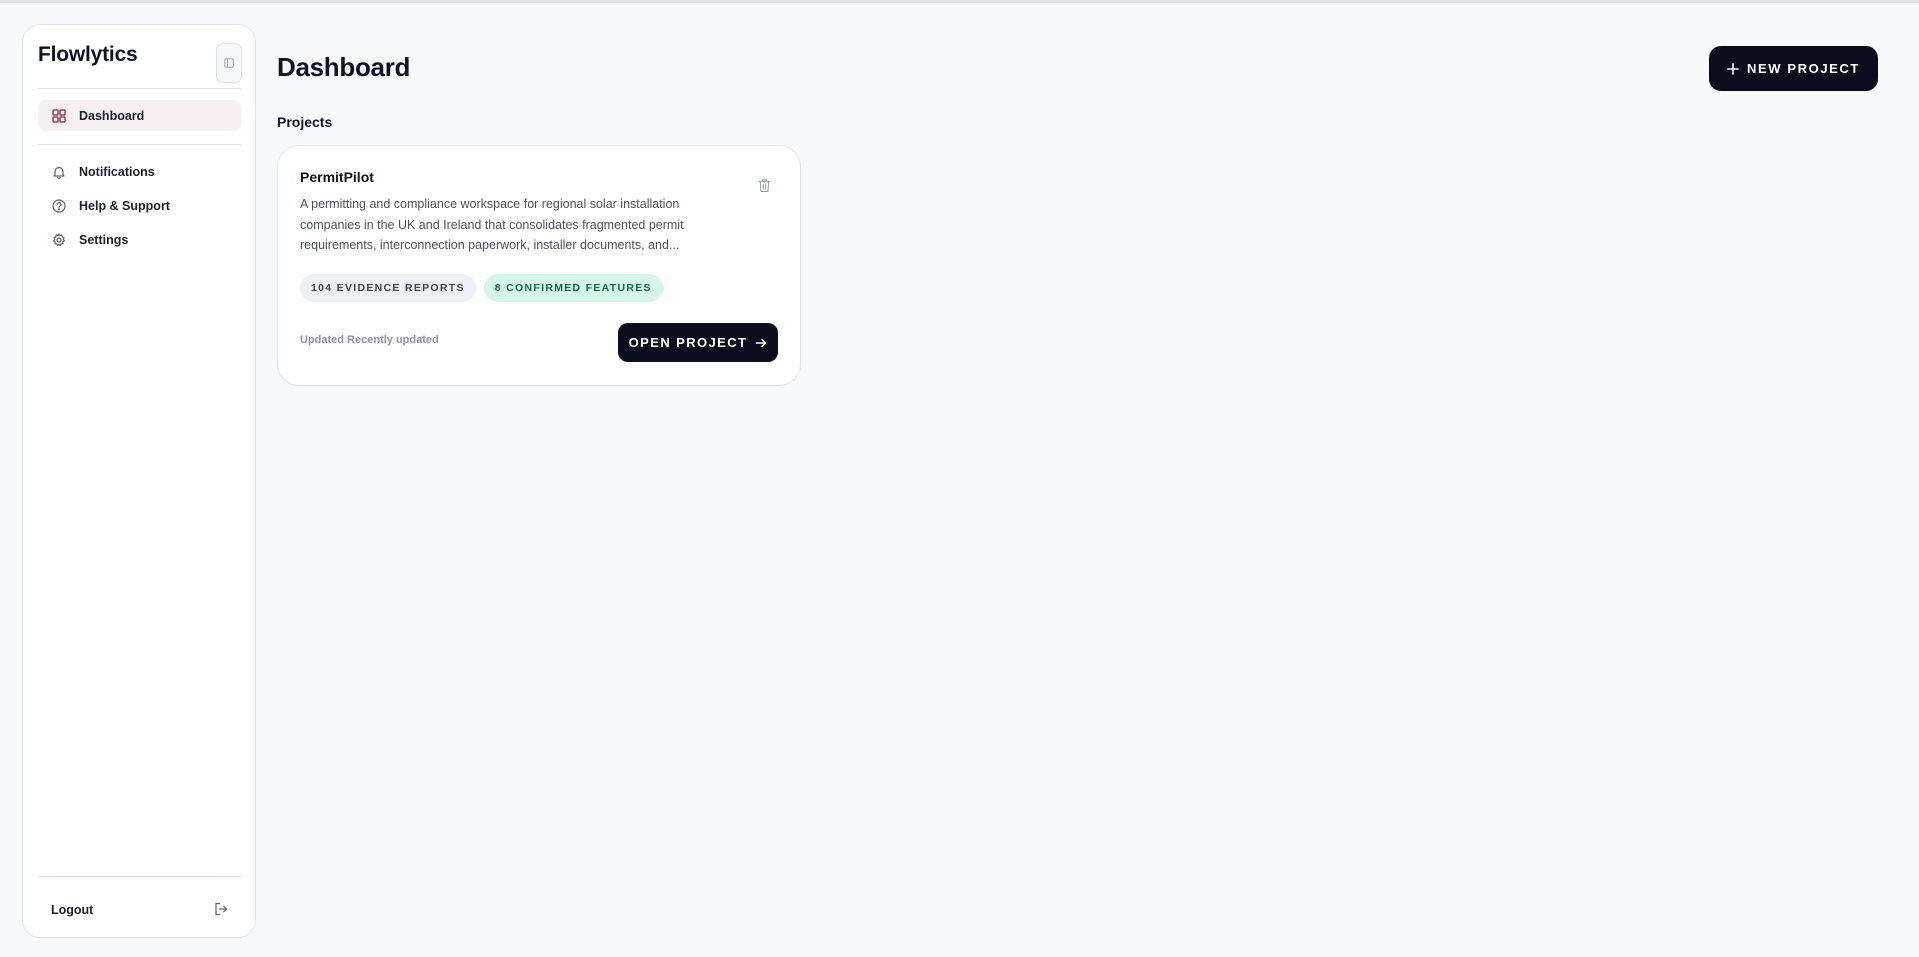 The height and width of the screenshot is (957, 1919). Describe the element at coordinates (88, 54) in the screenshot. I see `app-logo-text: Flowlytics` at that location.